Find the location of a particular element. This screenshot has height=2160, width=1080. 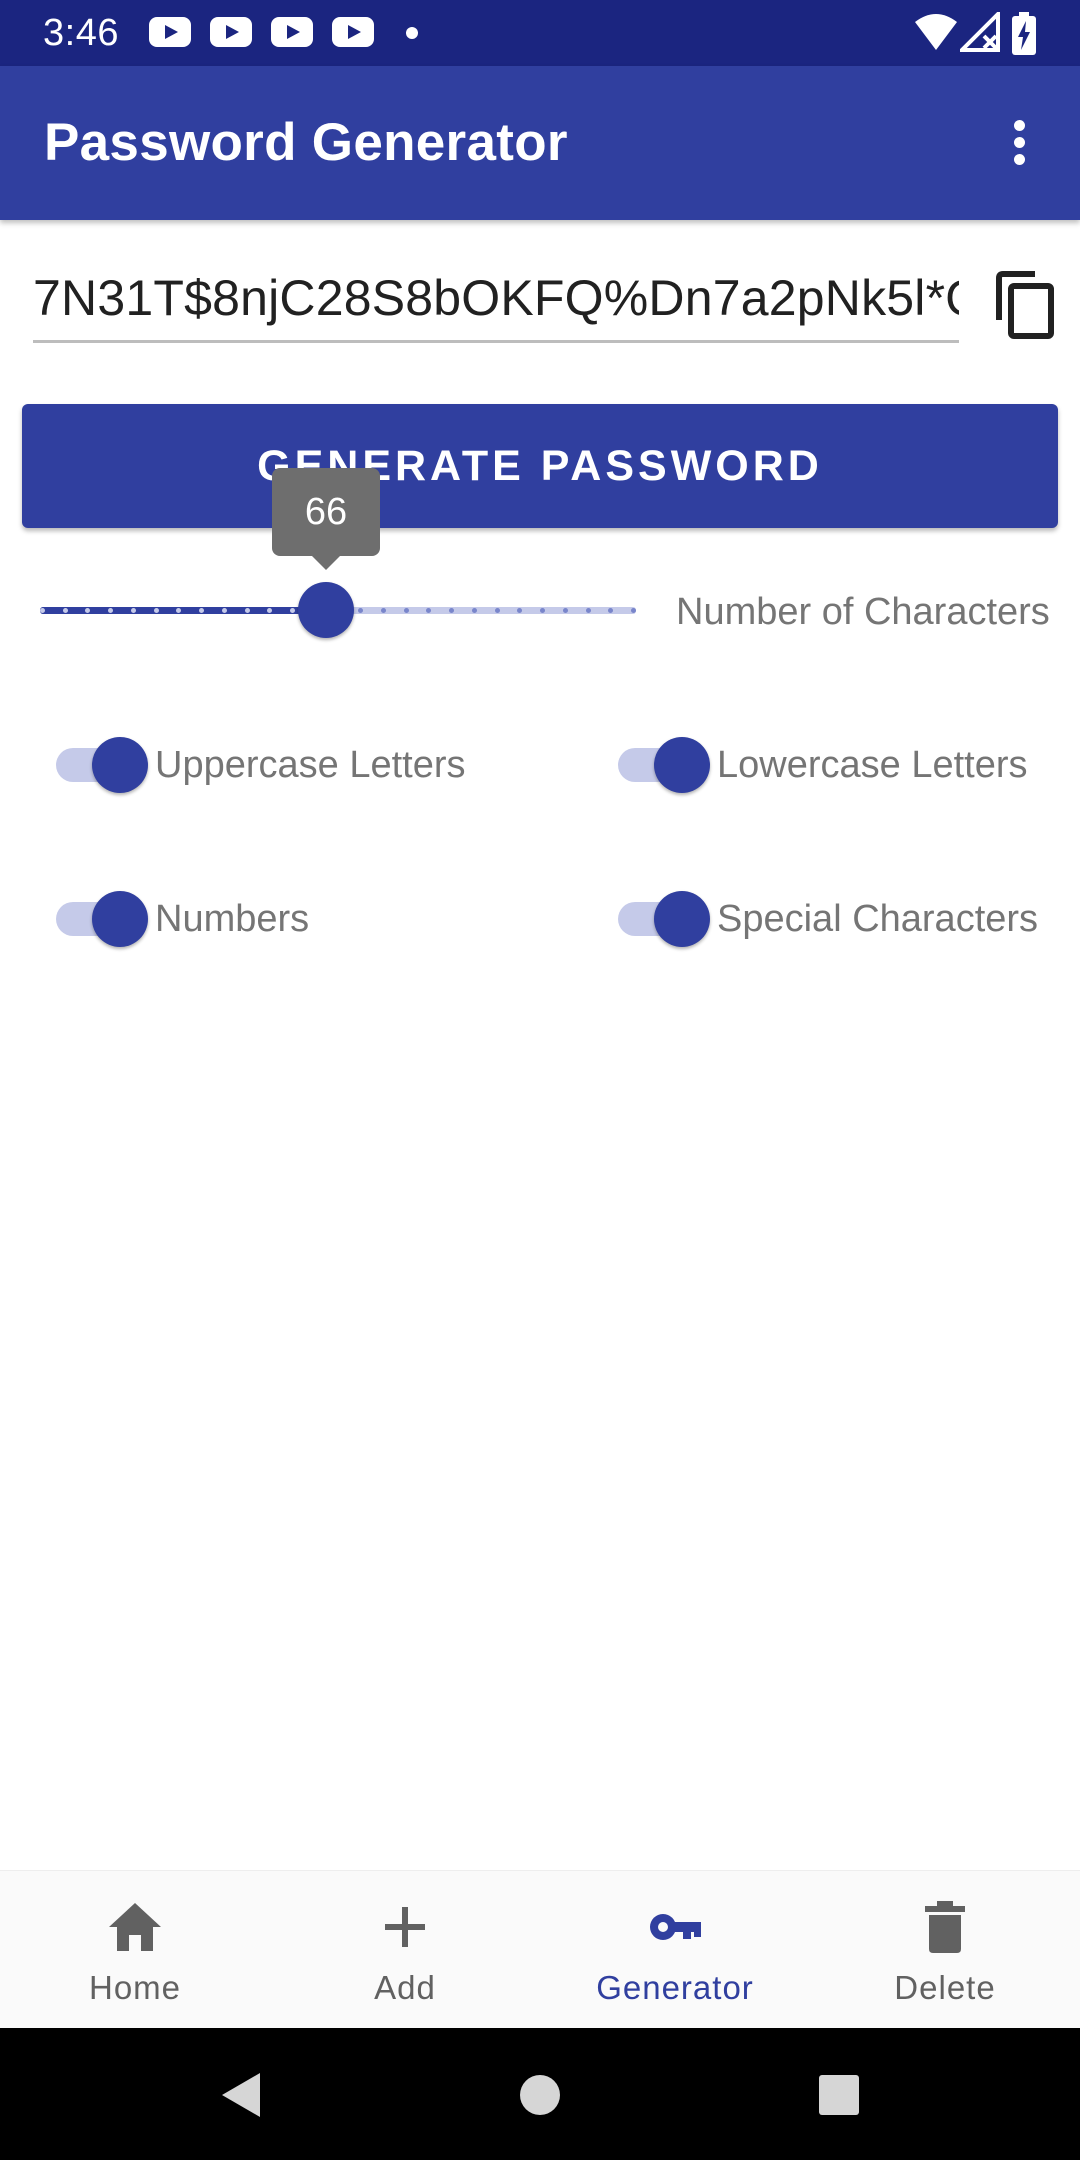

slider-track-active is located at coordinates (183, 610).